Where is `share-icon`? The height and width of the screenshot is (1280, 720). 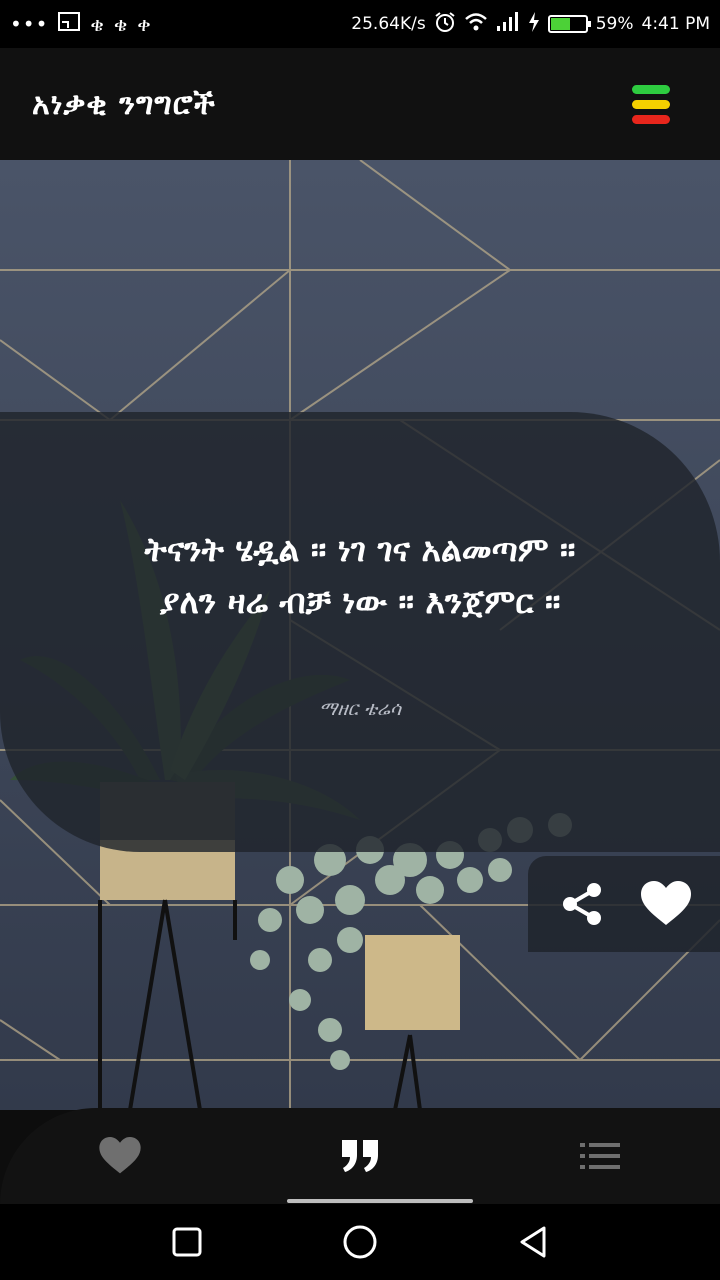 share-icon is located at coordinates (582, 904).